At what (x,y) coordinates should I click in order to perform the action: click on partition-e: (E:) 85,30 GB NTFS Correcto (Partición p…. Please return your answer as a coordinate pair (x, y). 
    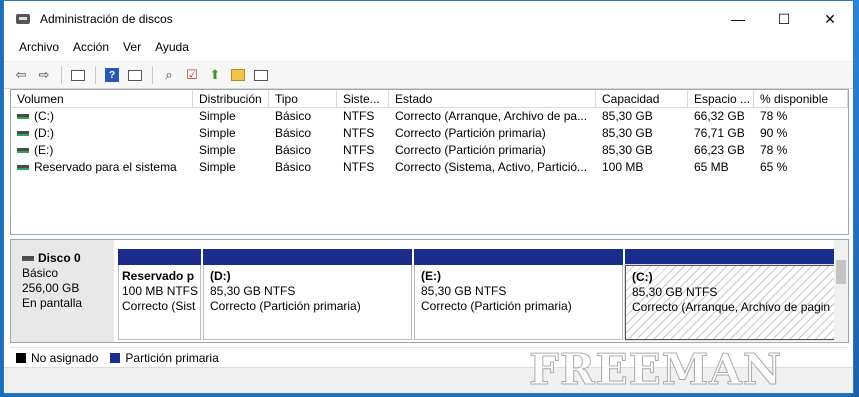
    Looking at the image, I should click on (518, 294).